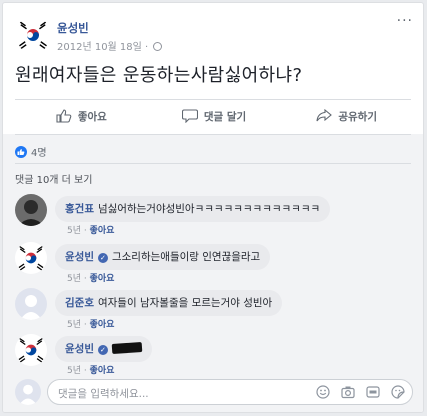  What do you see at coordinates (186, 257) in the screenshot?
I see `comment-text: 그소리하는애들이랑 인연끊을라고` at bounding box center [186, 257].